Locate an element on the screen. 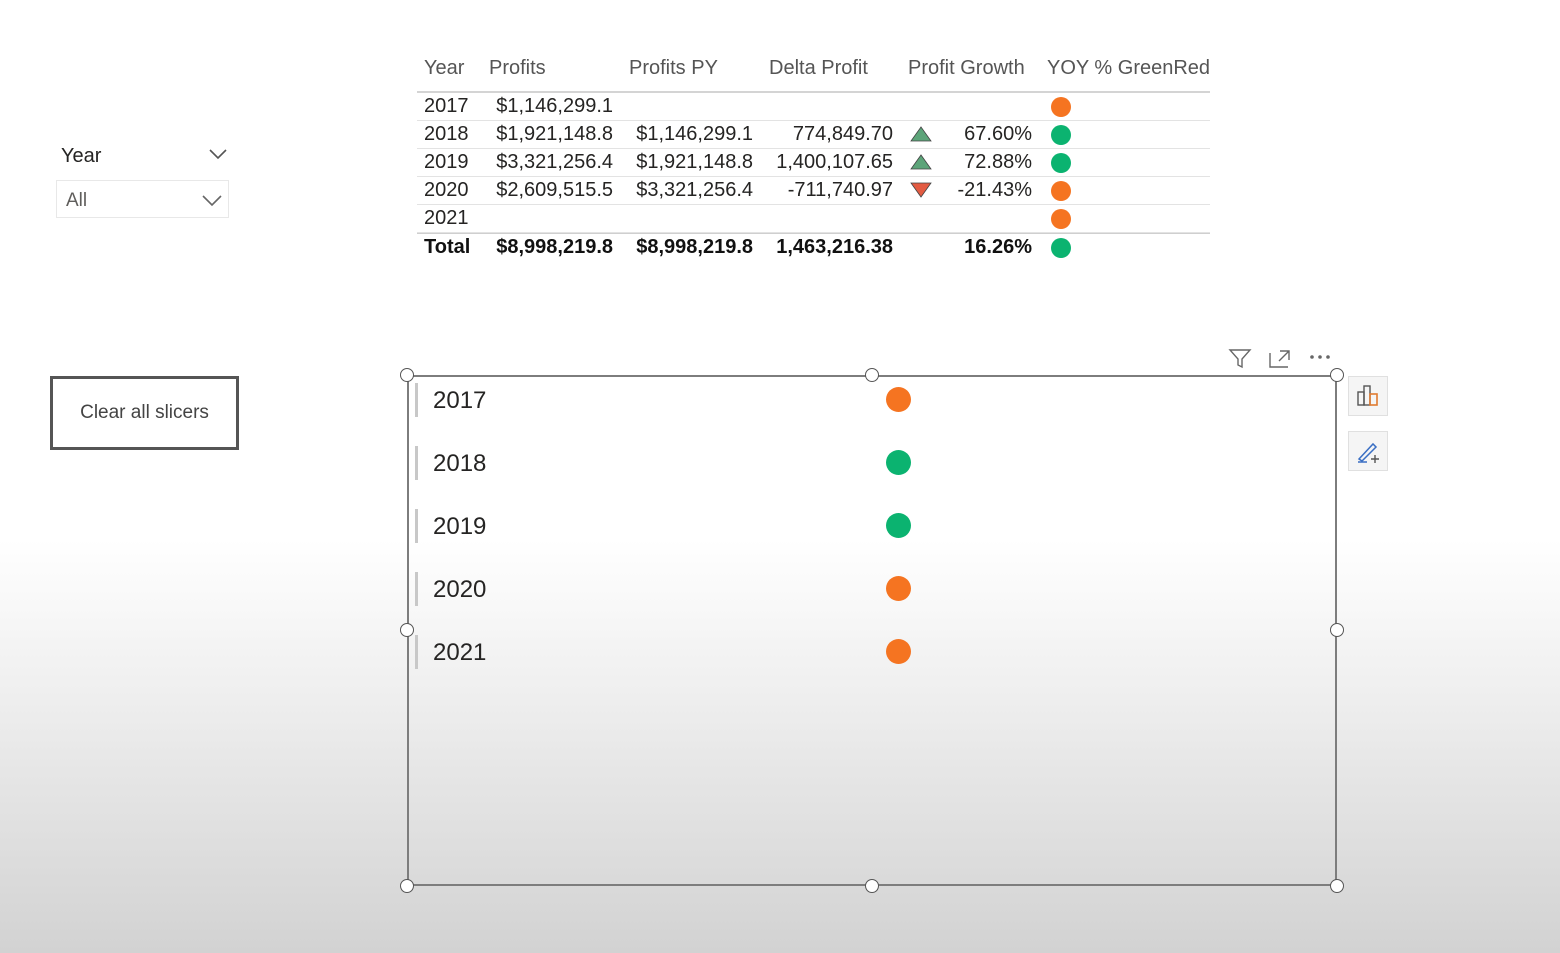 The height and width of the screenshot is (953, 1560). list-item-year: 2021 is located at coordinates (460, 652).